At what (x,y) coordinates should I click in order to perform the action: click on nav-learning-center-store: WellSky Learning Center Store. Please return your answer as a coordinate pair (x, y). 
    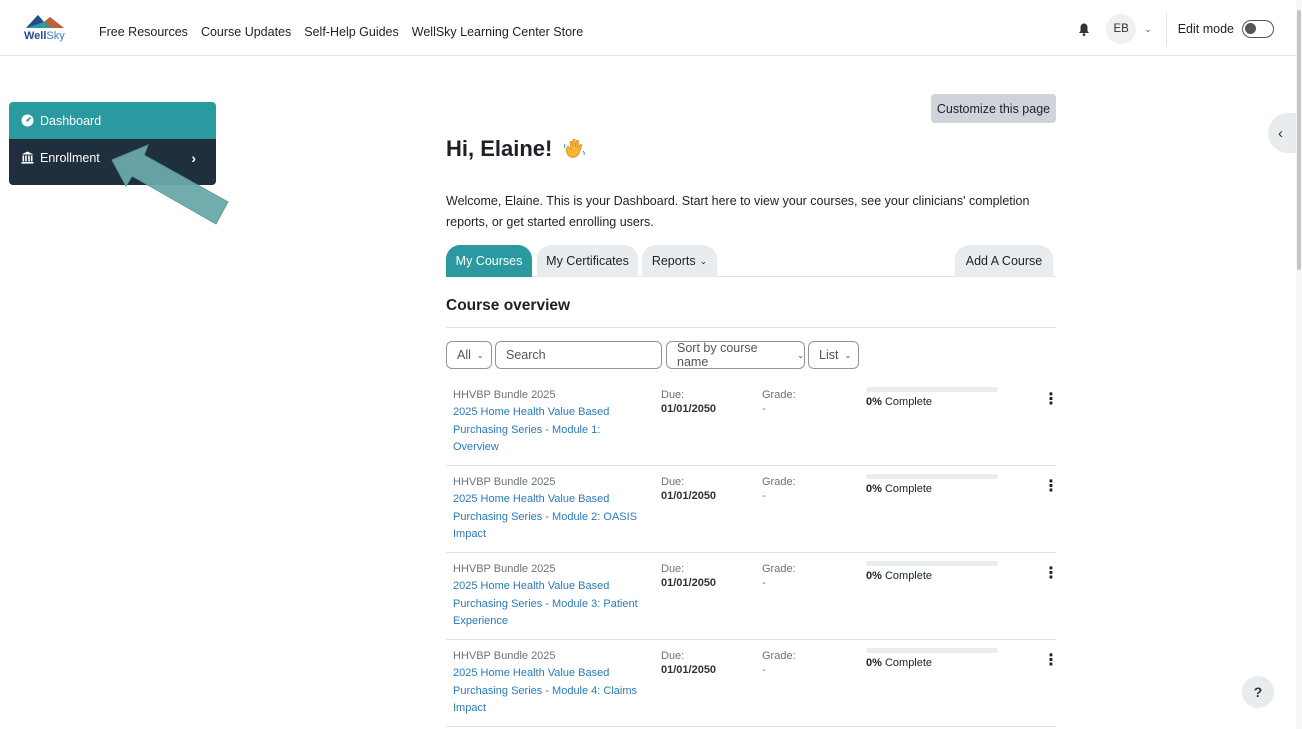
    Looking at the image, I should click on (497, 32).